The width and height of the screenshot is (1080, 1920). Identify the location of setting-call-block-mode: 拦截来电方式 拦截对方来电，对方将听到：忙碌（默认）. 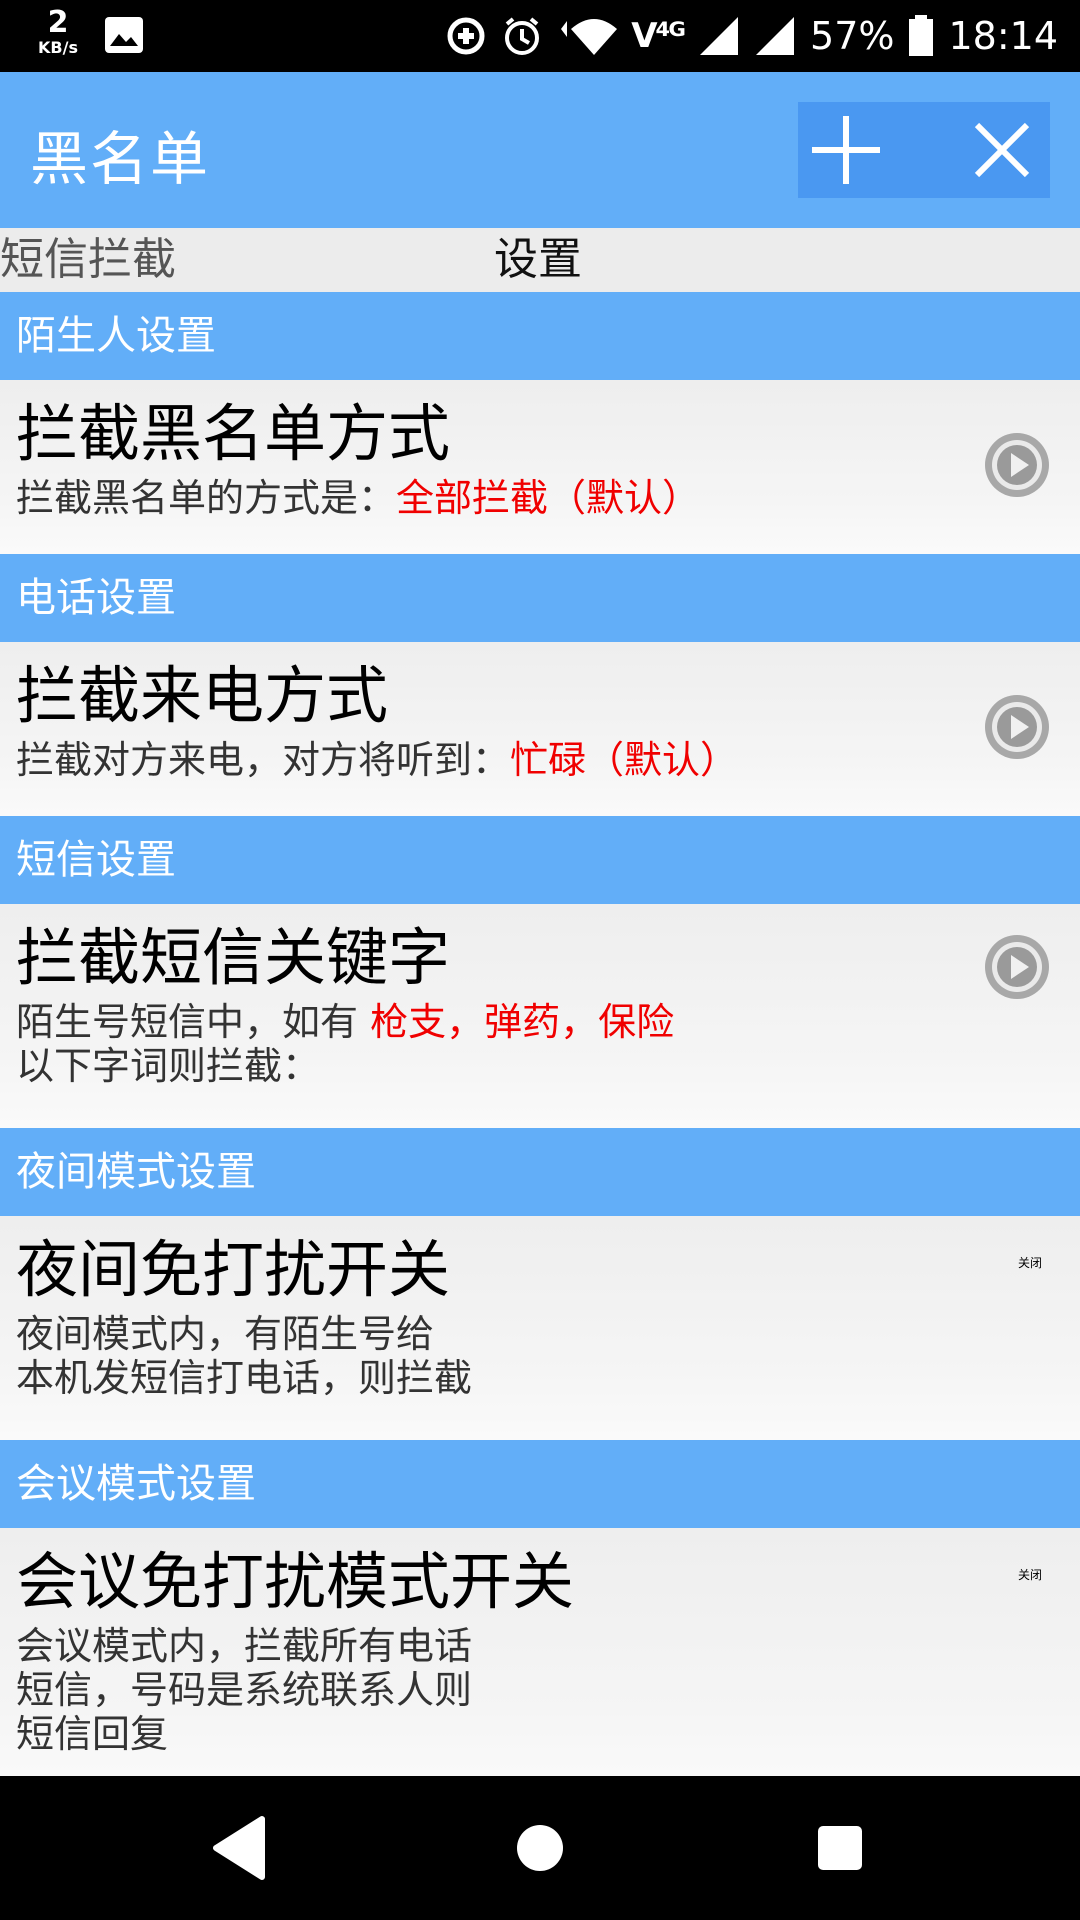
(540, 729).